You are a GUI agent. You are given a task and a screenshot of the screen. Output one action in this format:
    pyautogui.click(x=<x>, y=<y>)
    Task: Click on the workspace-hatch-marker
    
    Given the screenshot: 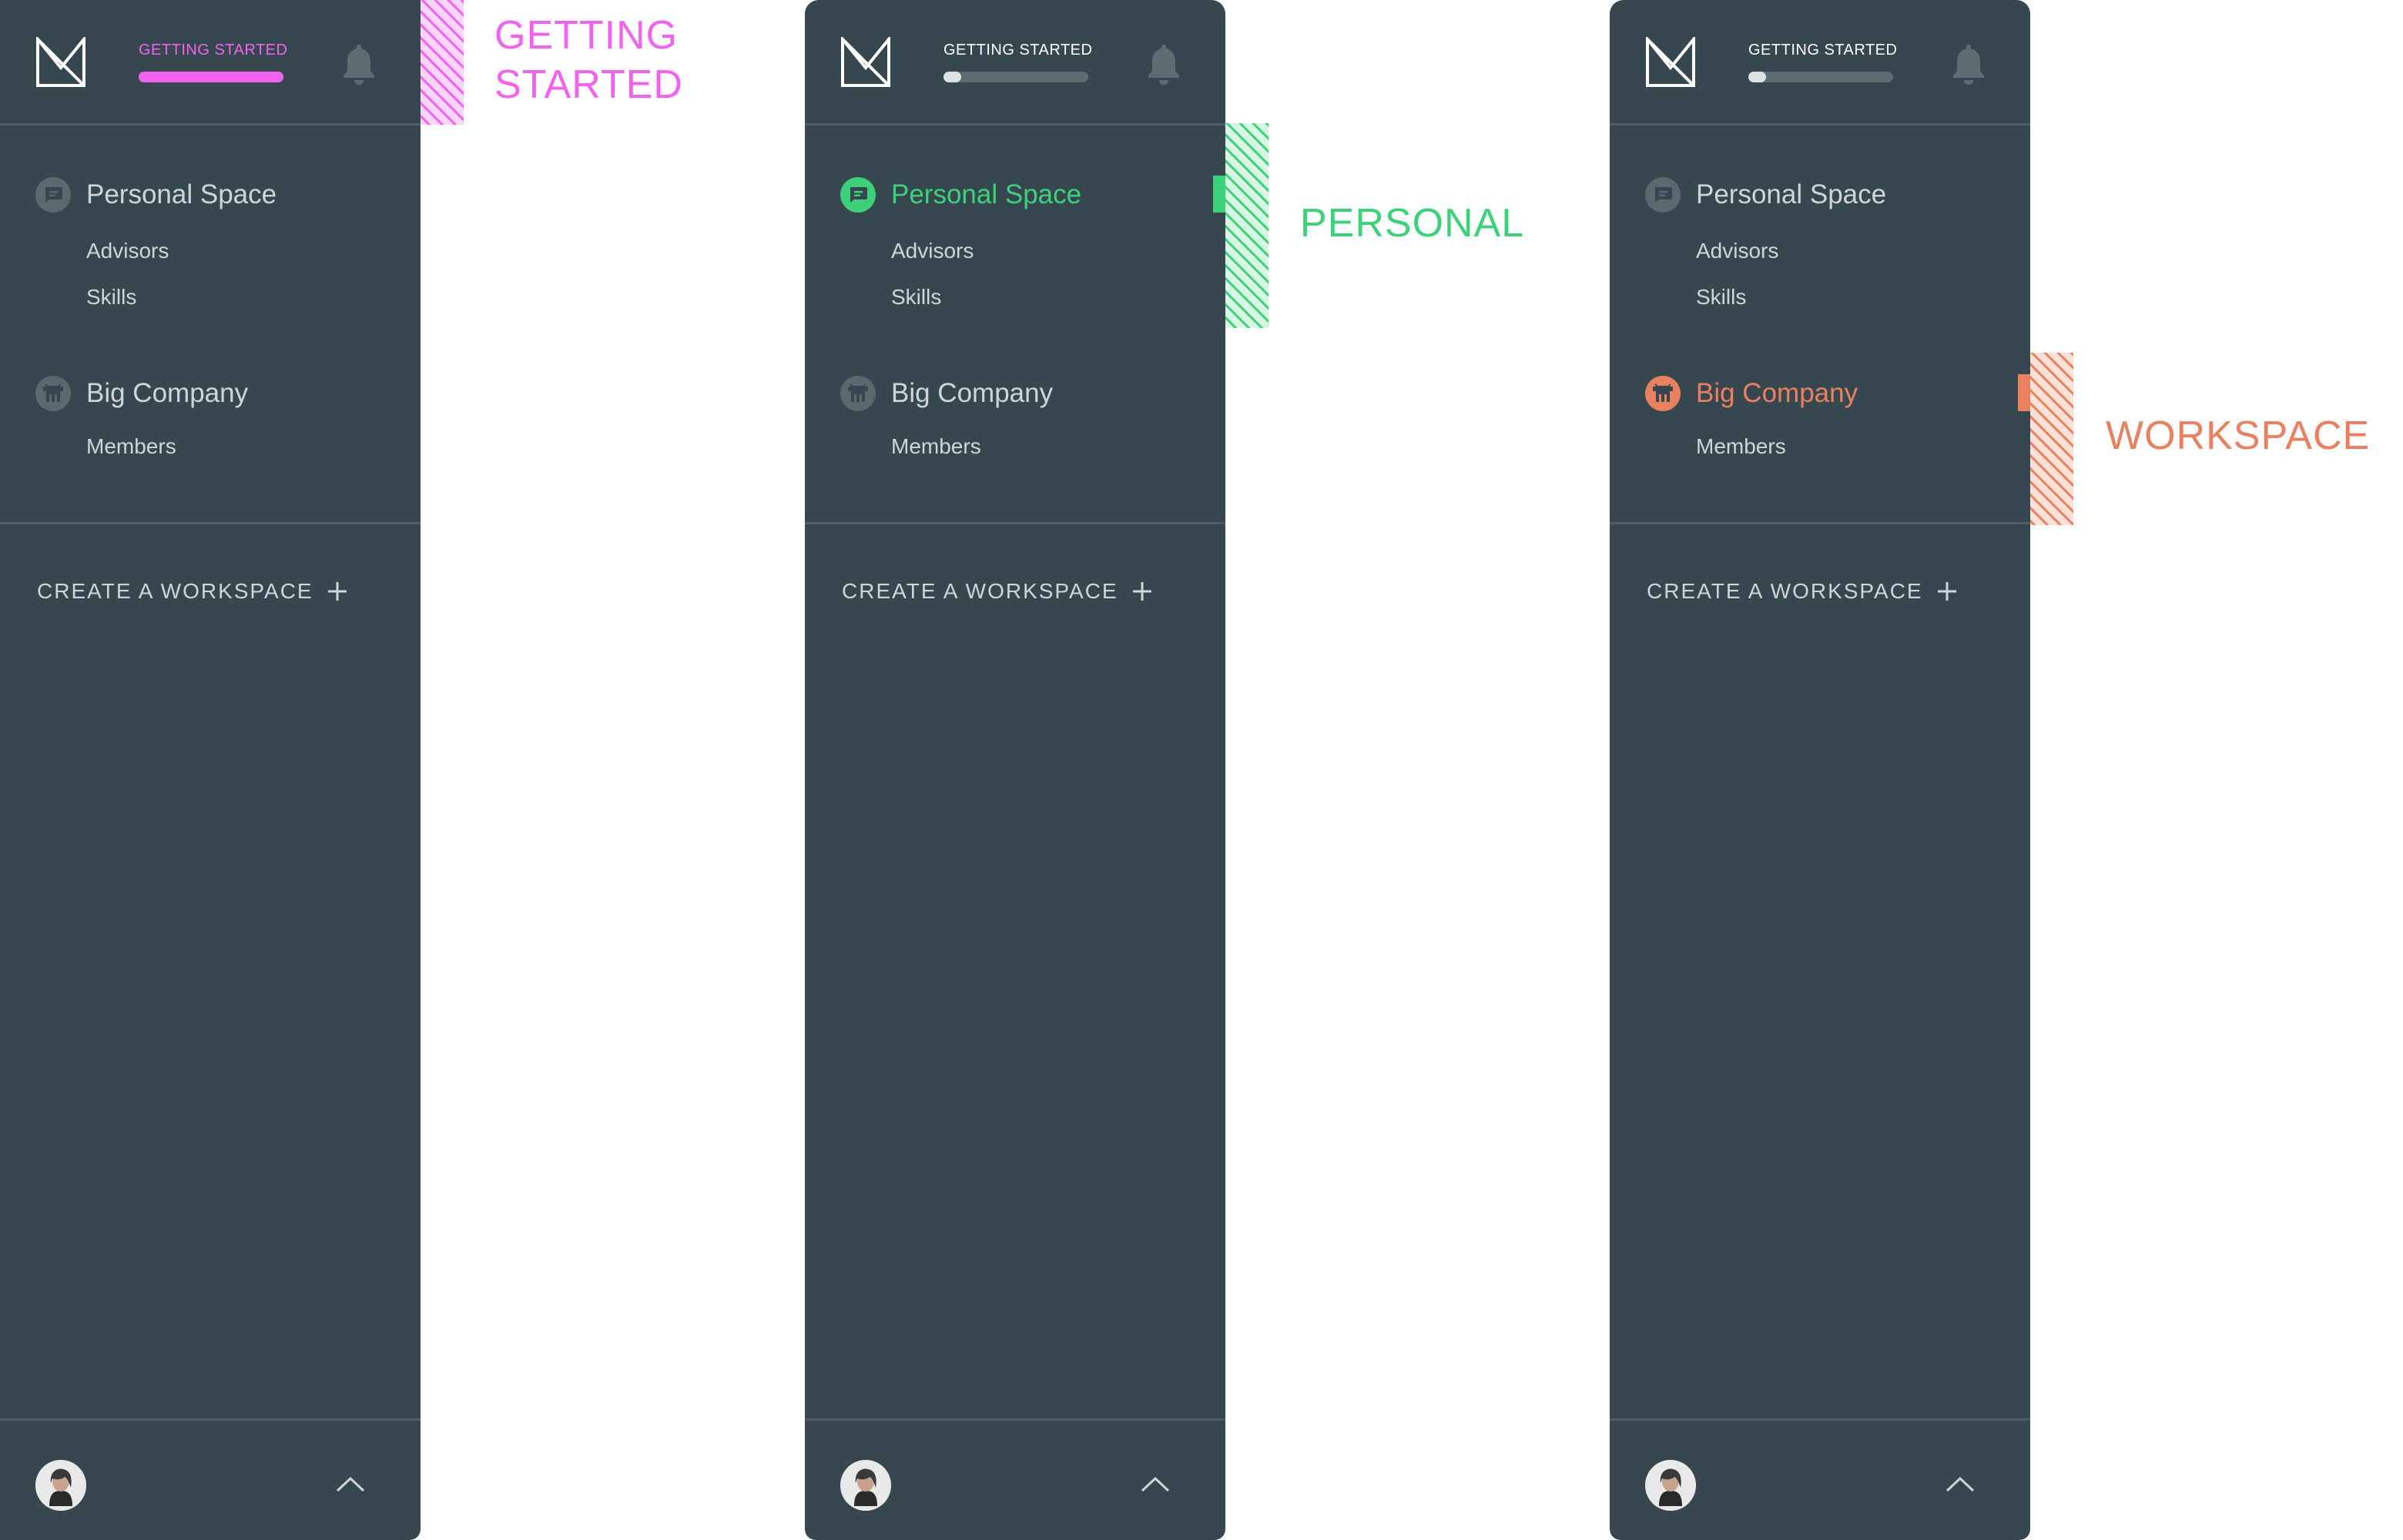 What is the action you would take?
    pyautogui.click(x=2052, y=439)
    